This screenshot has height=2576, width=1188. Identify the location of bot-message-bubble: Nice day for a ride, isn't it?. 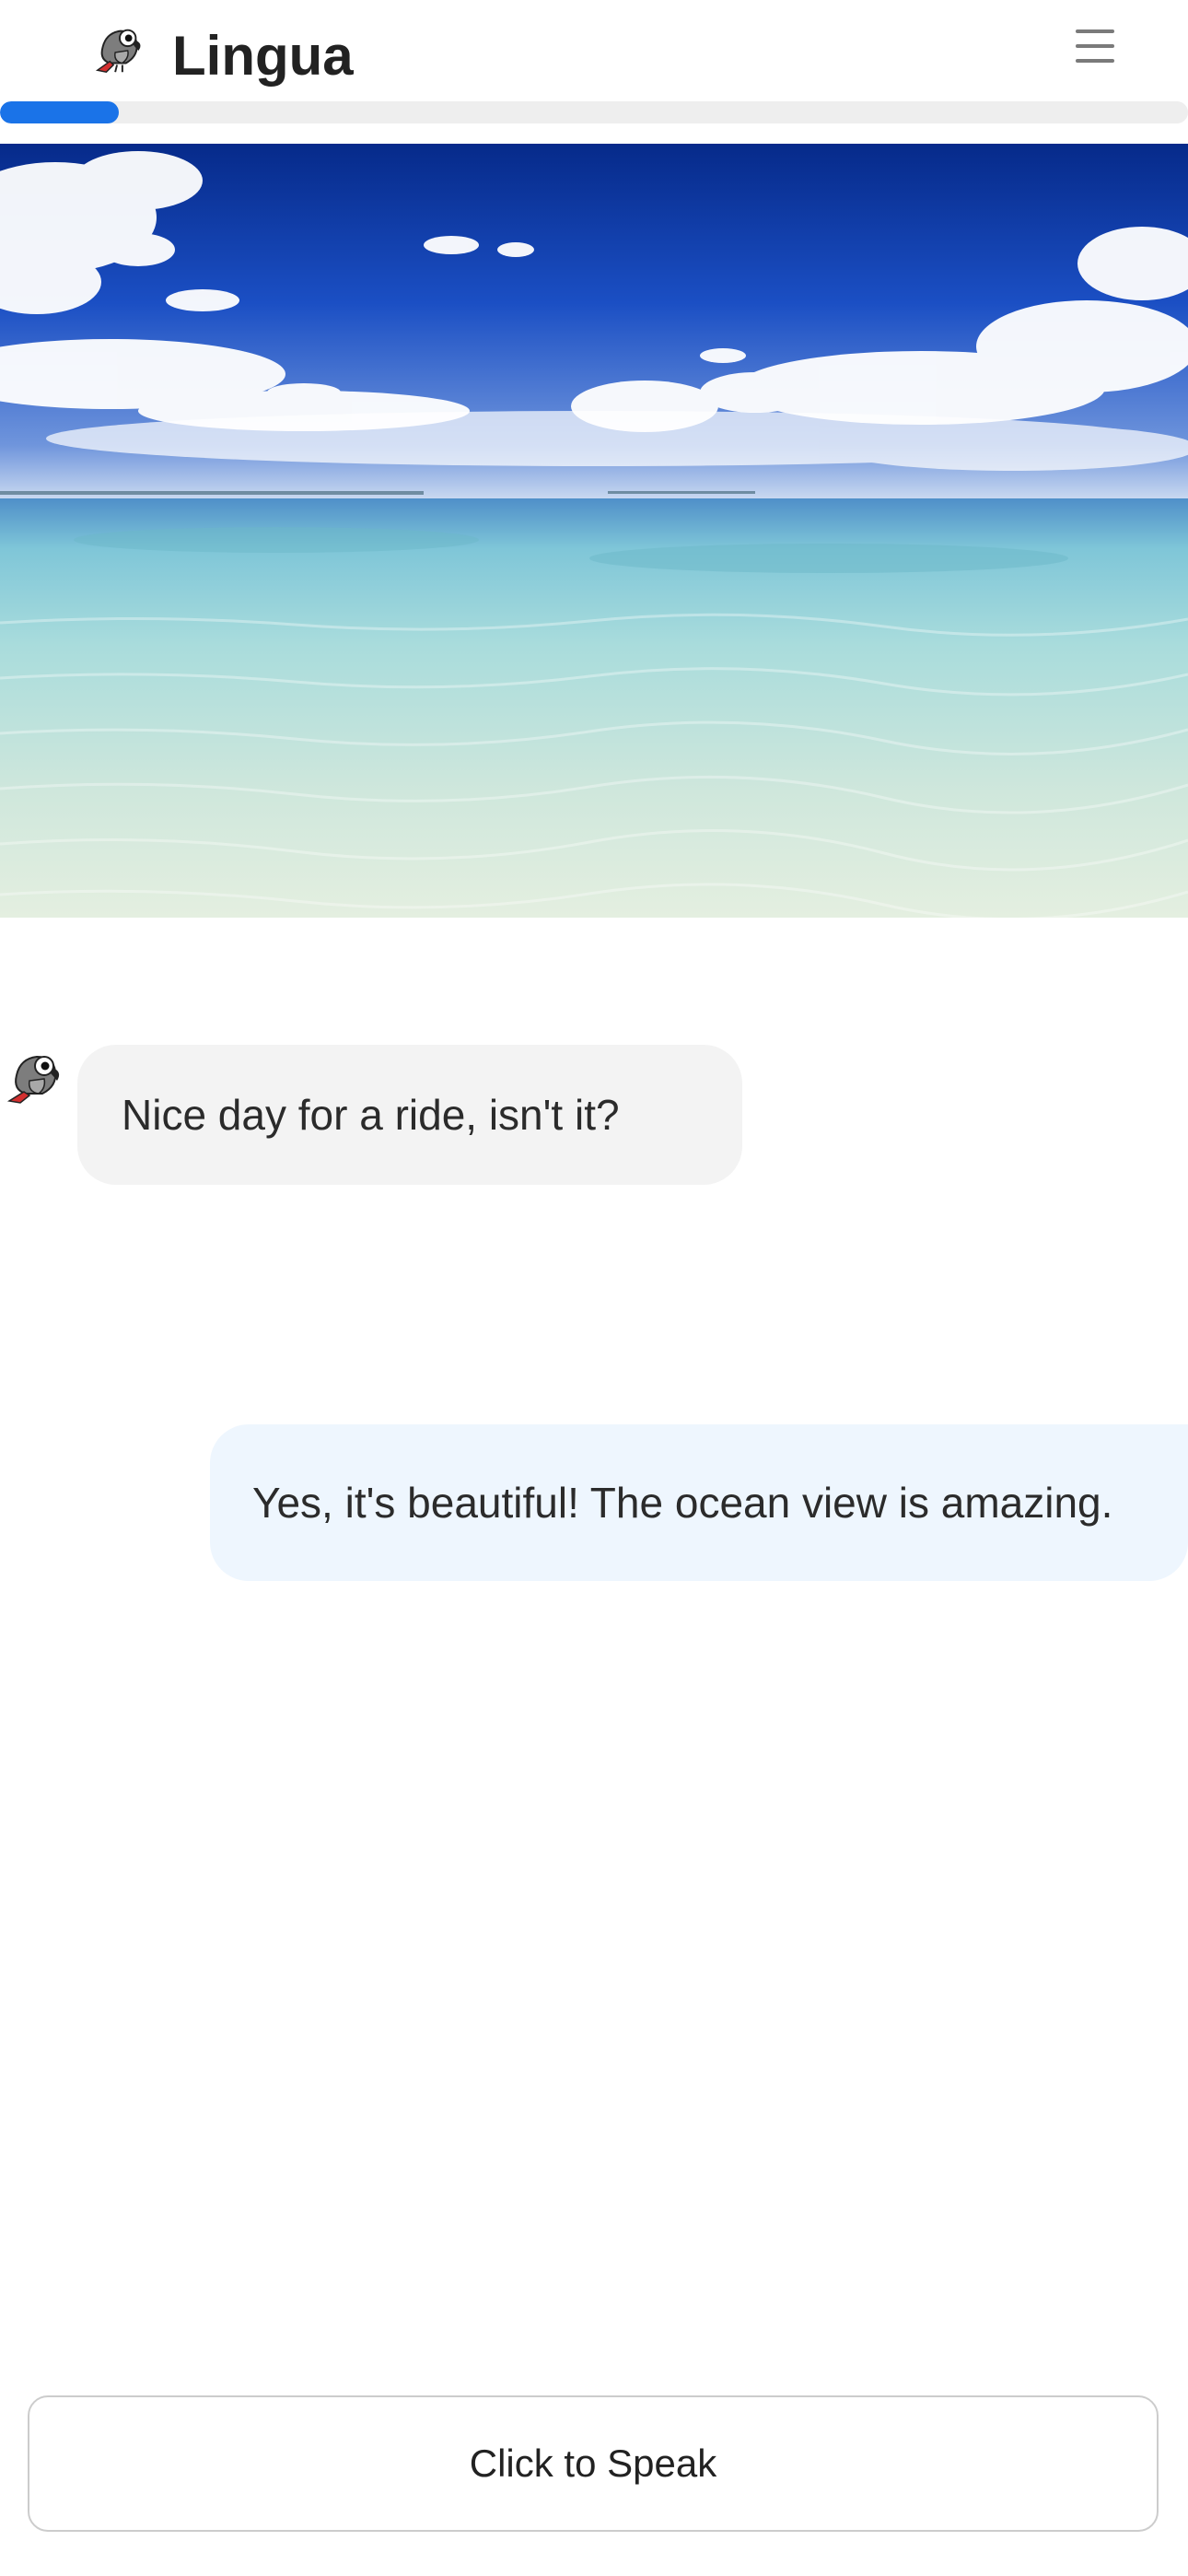
(410, 1115).